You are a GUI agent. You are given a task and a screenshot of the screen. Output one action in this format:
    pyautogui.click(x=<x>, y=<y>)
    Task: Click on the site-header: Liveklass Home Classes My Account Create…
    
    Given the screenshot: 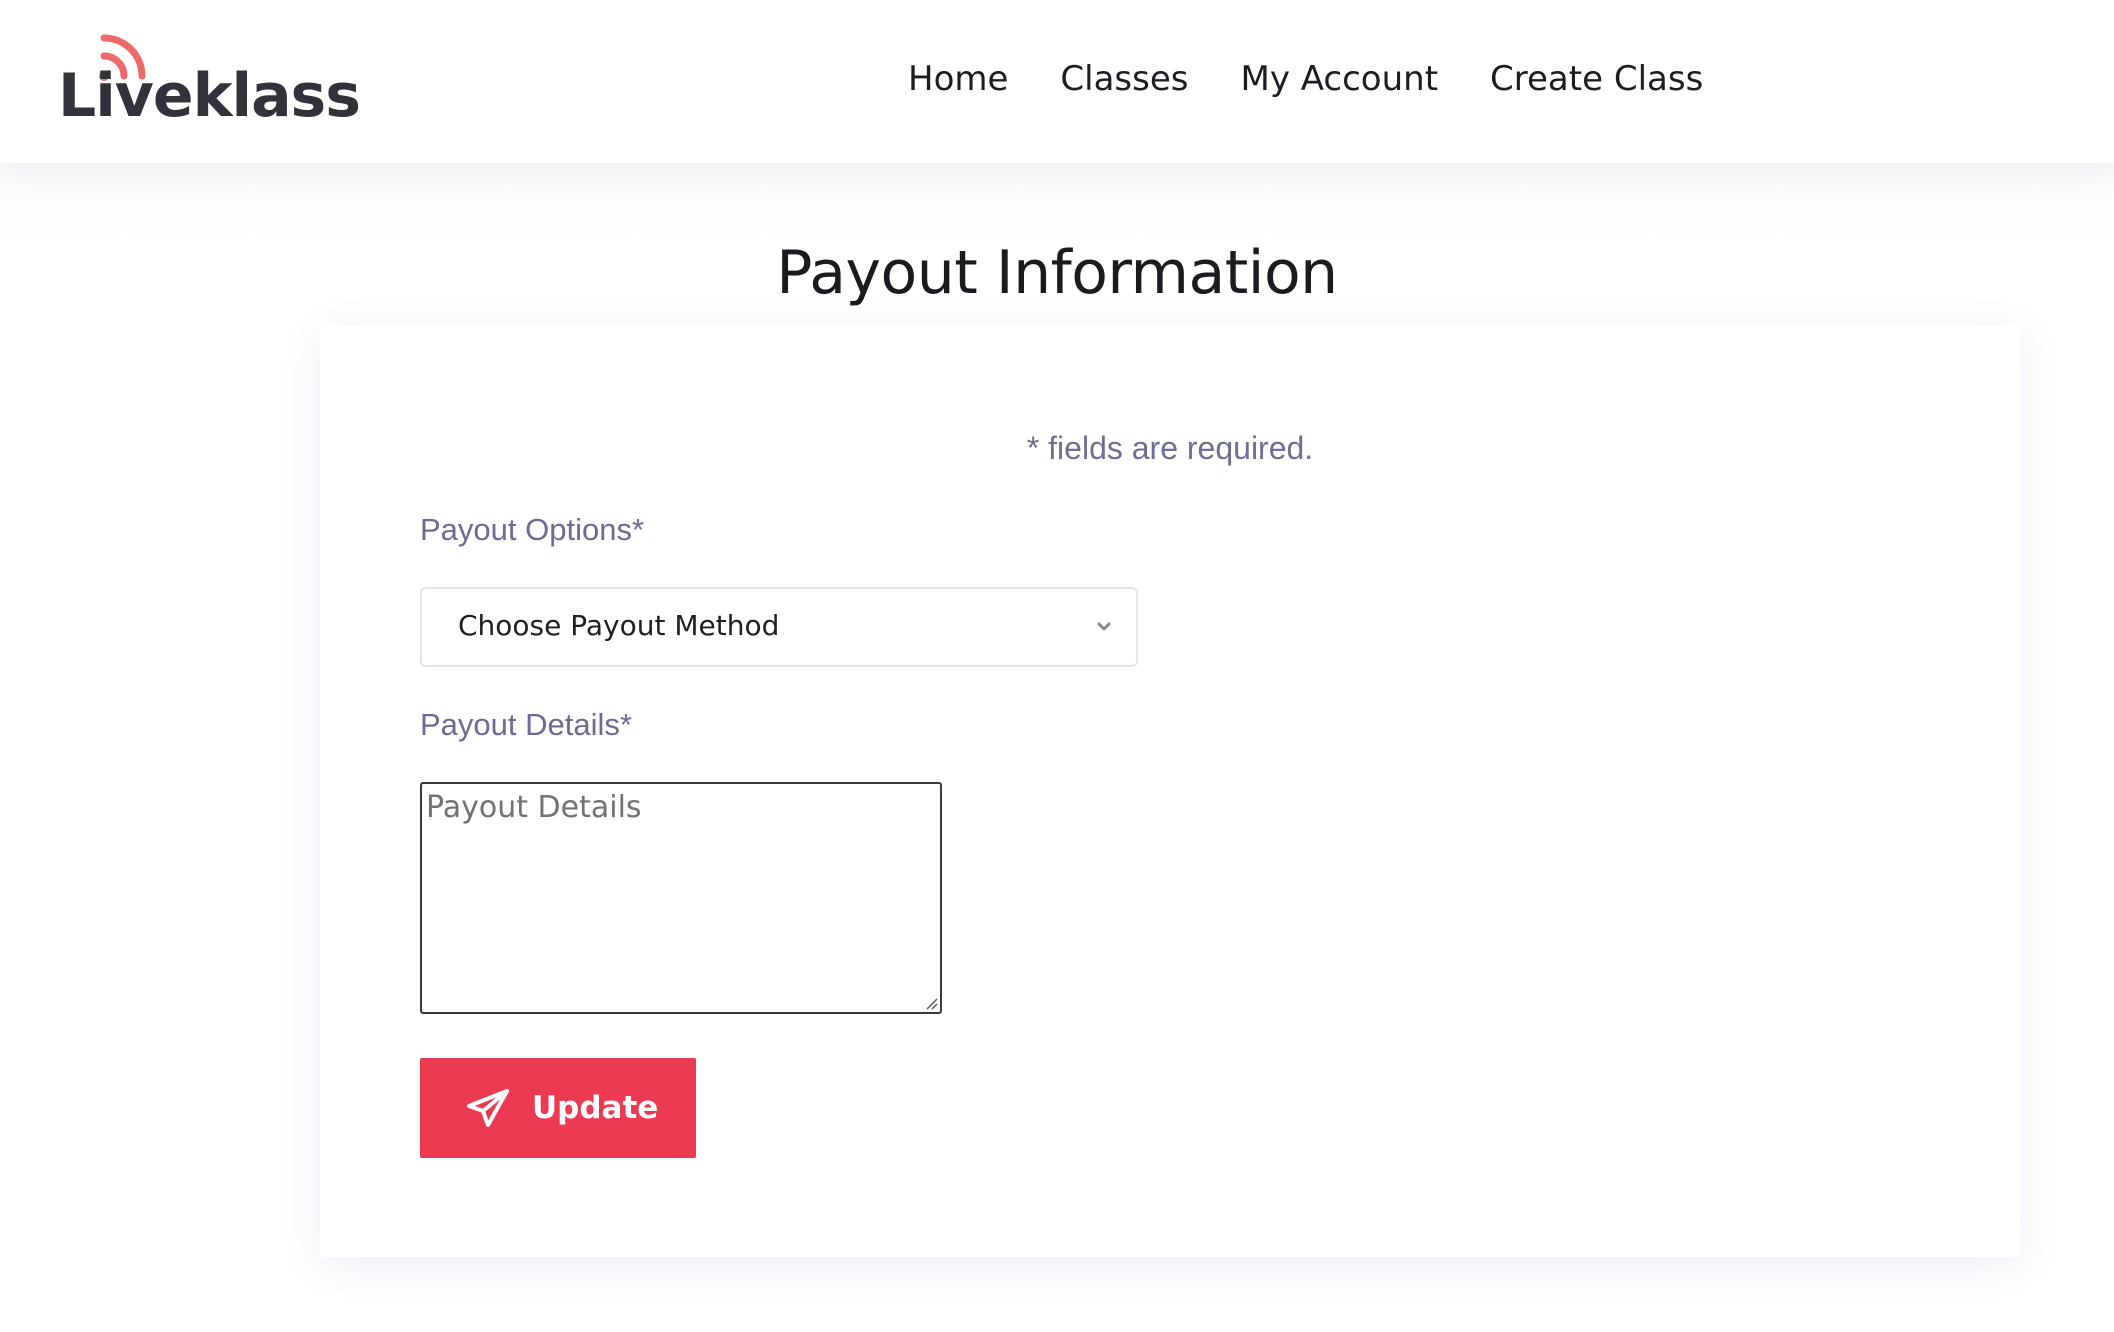 What is the action you would take?
    pyautogui.click(x=1057, y=81)
    